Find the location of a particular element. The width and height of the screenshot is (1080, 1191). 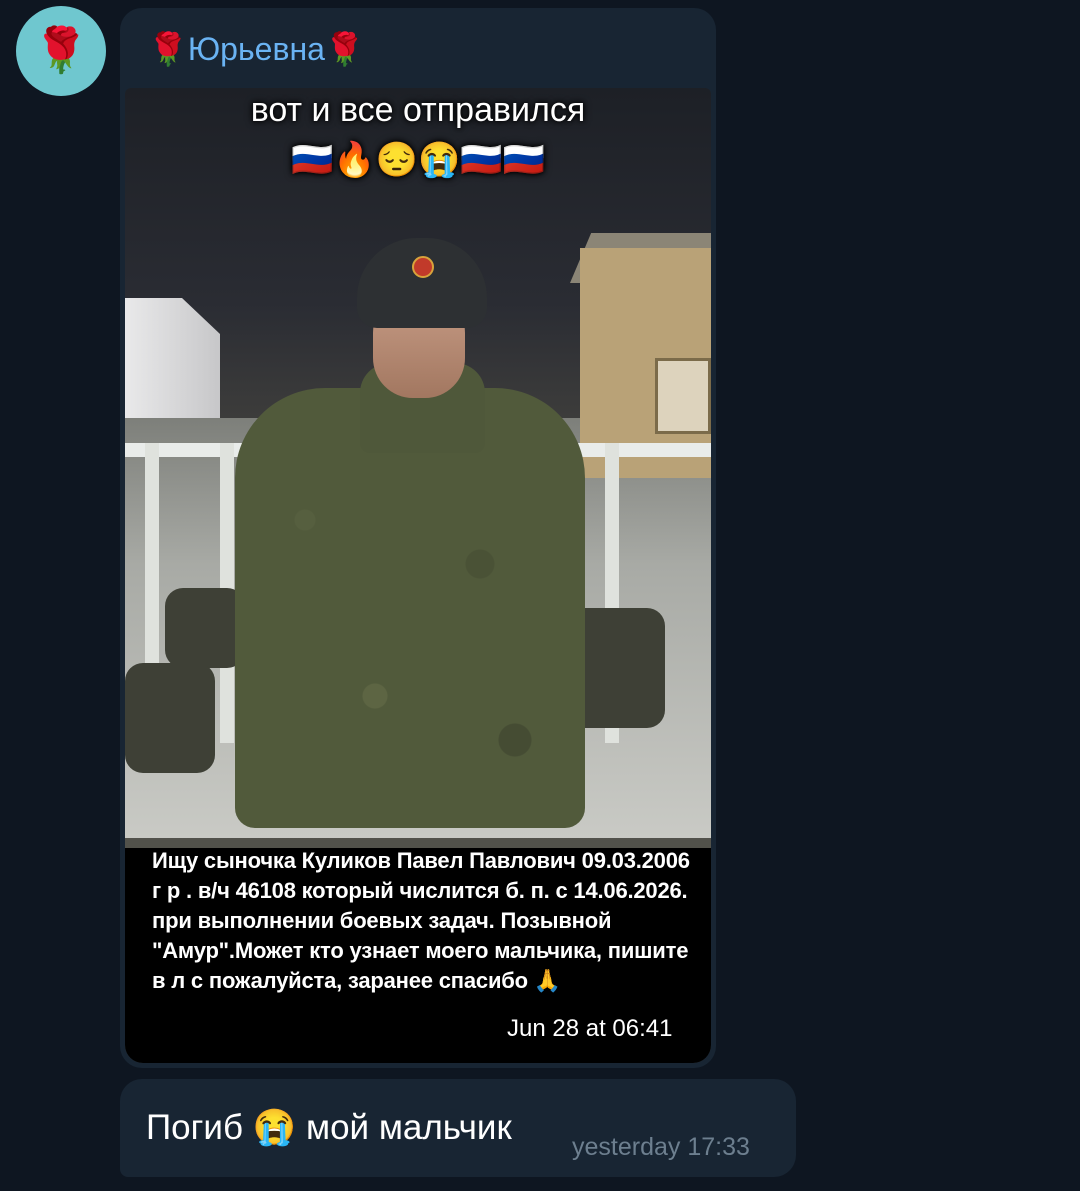

photo-overlay: вот и все отправился 🇷🇺🔥😔😭🇷🇺🇷🇺 is located at coordinates (418, 134).